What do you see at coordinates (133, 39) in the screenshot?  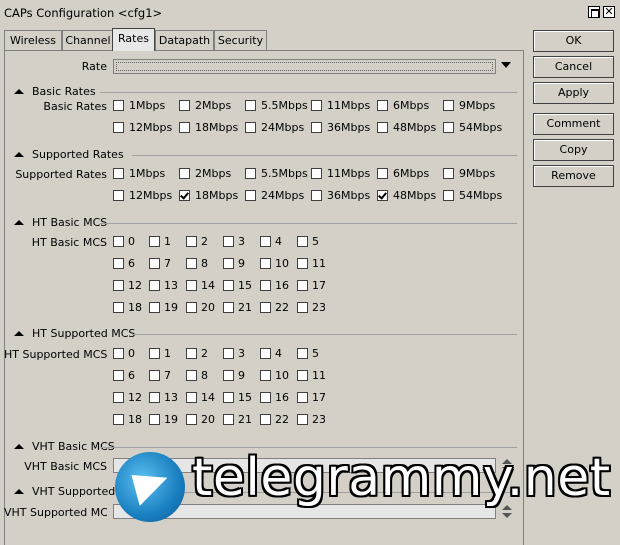 I see `tab-rates: Rates` at bounding box center [133, 39].